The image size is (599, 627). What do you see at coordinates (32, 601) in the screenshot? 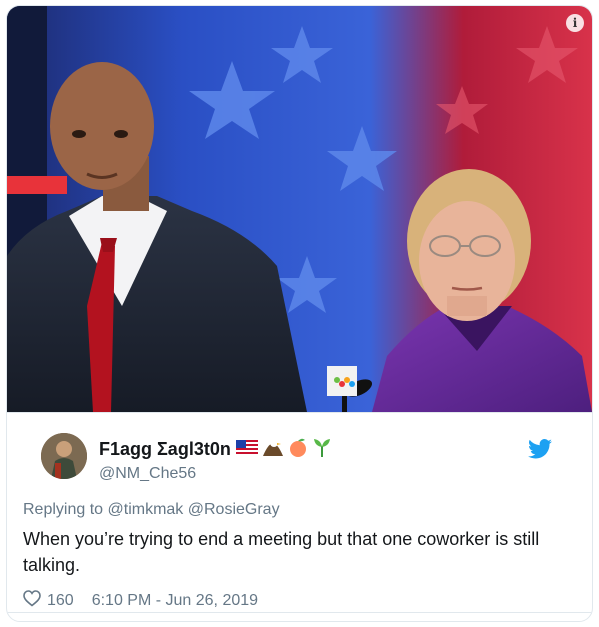
I see `heart-icon` at bounding box center [32, 601].